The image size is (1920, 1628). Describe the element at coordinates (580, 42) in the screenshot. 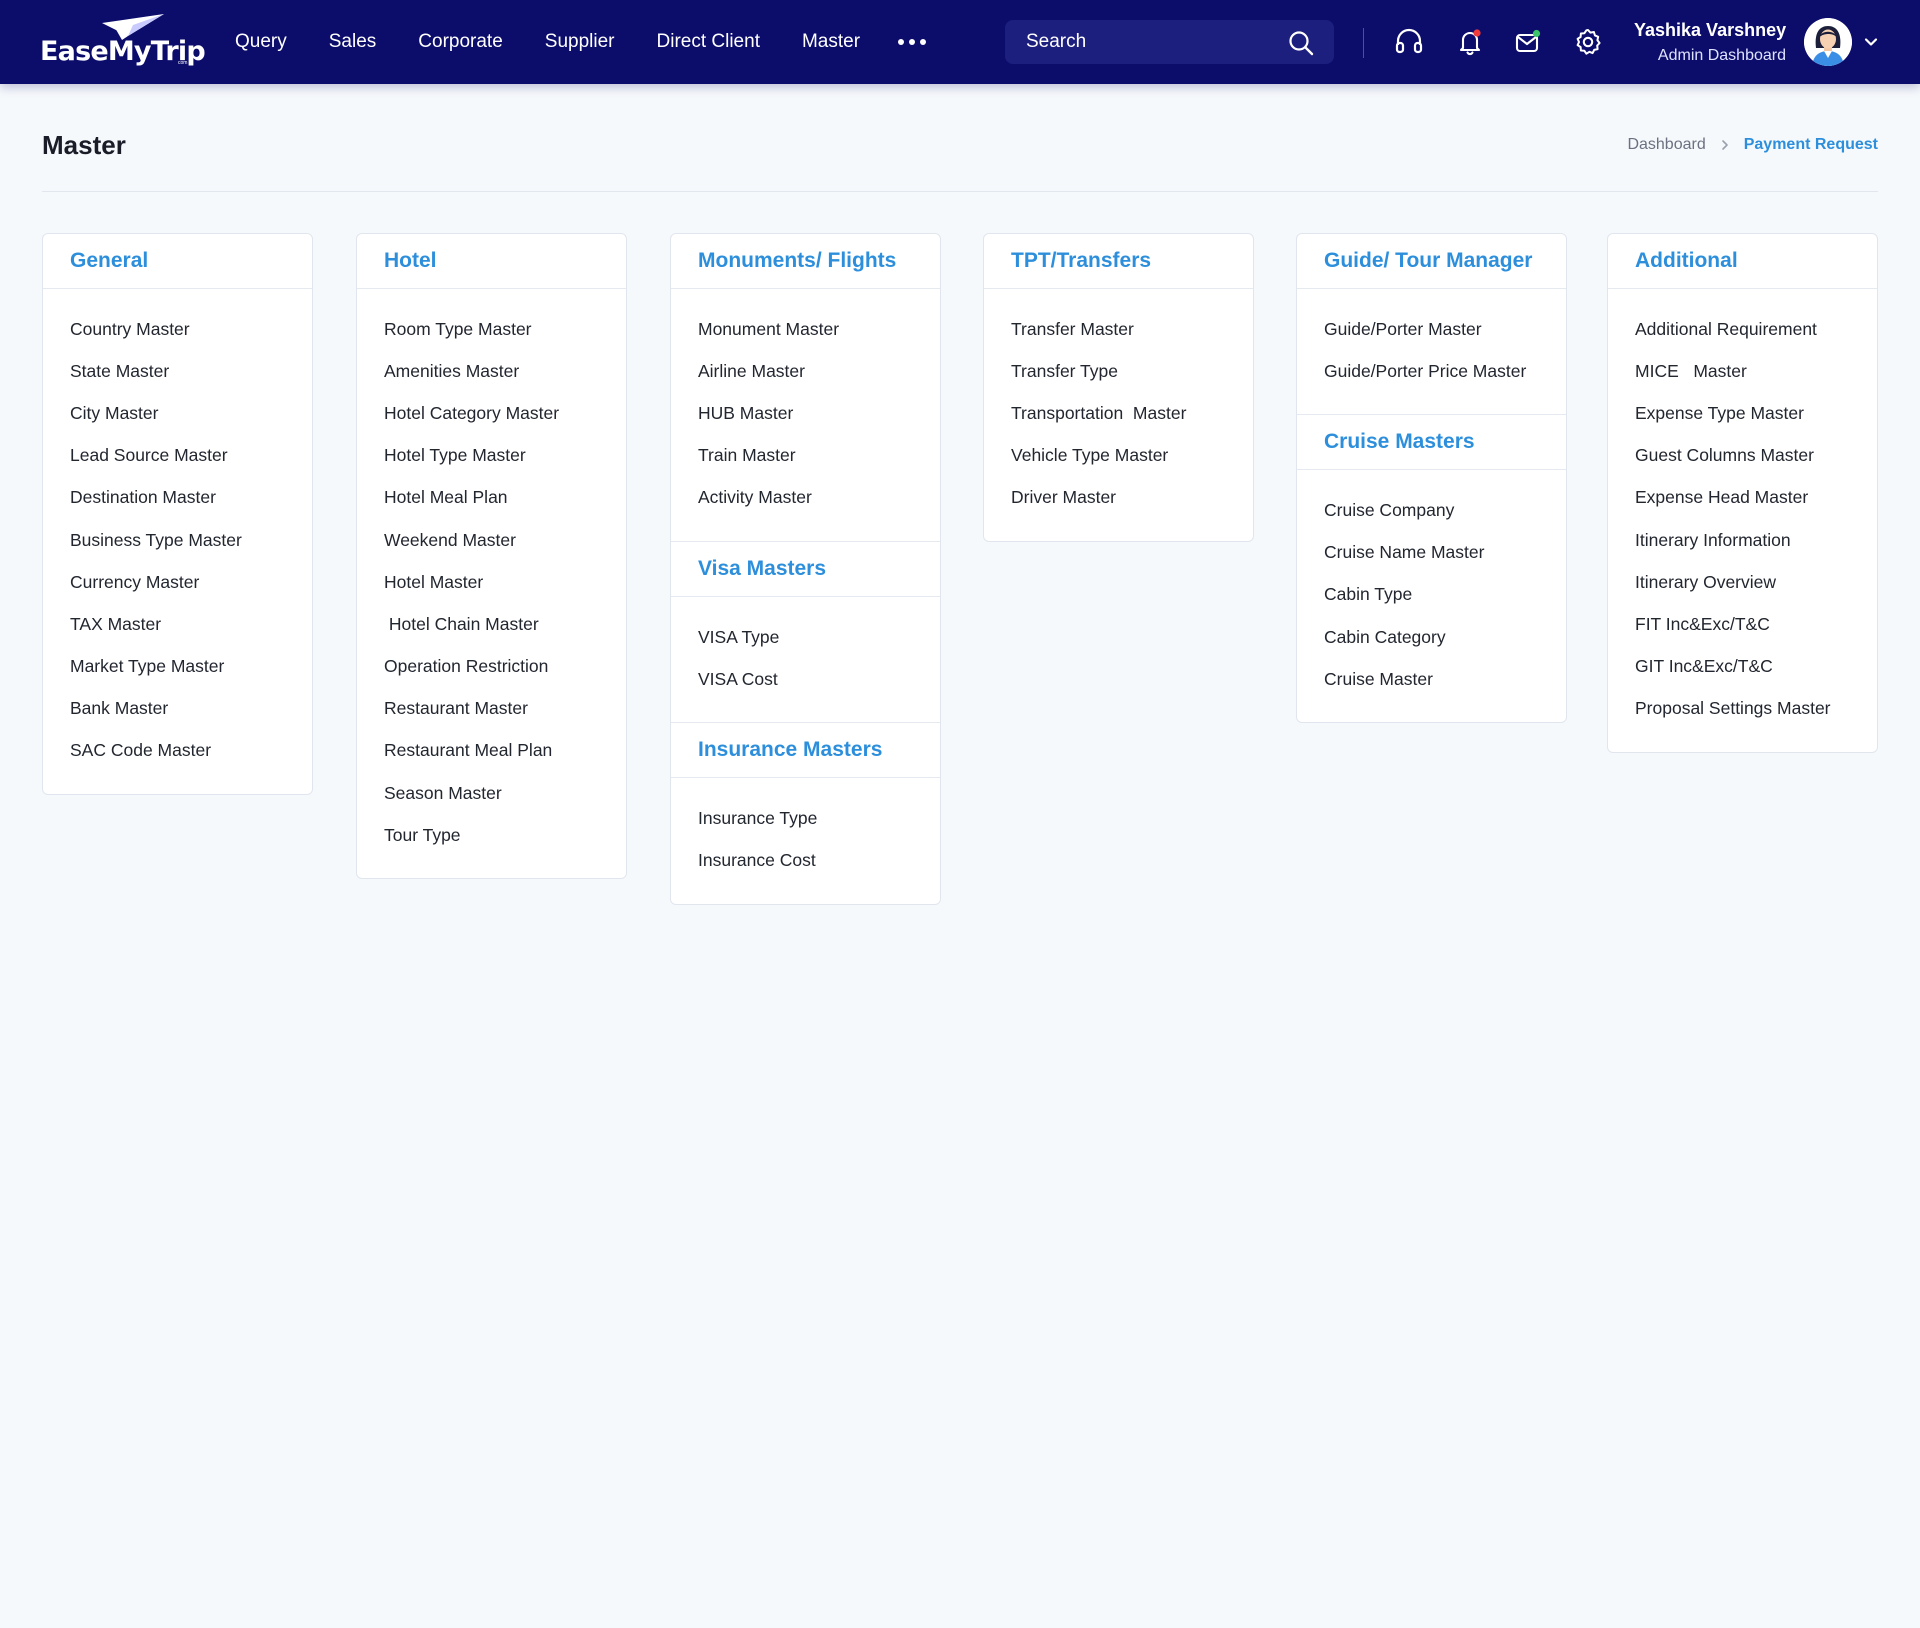

I see `nav-item-supplier: Supplier` at that location.